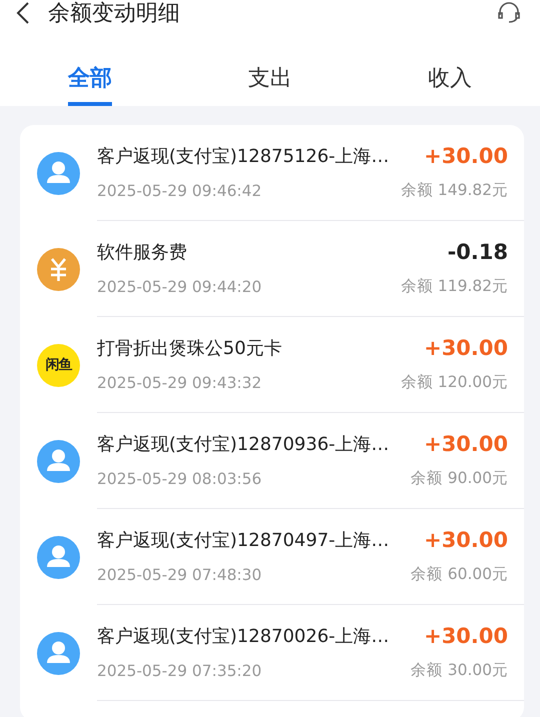 Image resolution: width=540 pixels, height=717 pixels. I want to click on balance: 余额 30.00元, so click(459, 670).